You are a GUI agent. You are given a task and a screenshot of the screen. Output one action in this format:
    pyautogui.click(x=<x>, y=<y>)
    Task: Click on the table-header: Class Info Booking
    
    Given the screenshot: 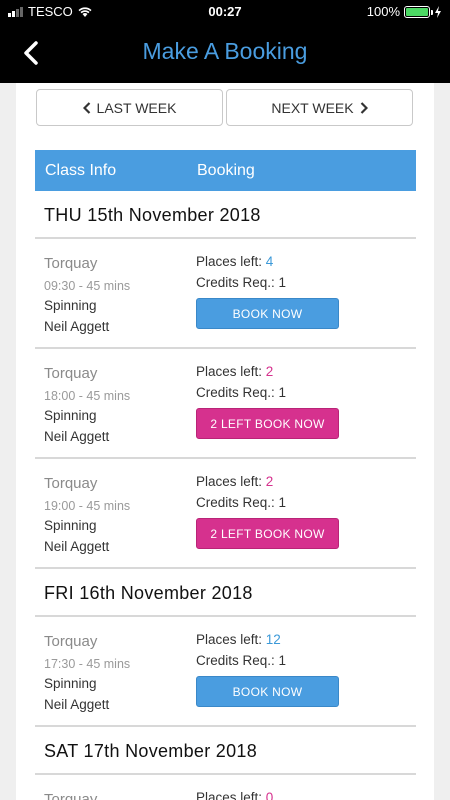 What is the action you would take?
    pyautogui.click(x=225, y=170)
    